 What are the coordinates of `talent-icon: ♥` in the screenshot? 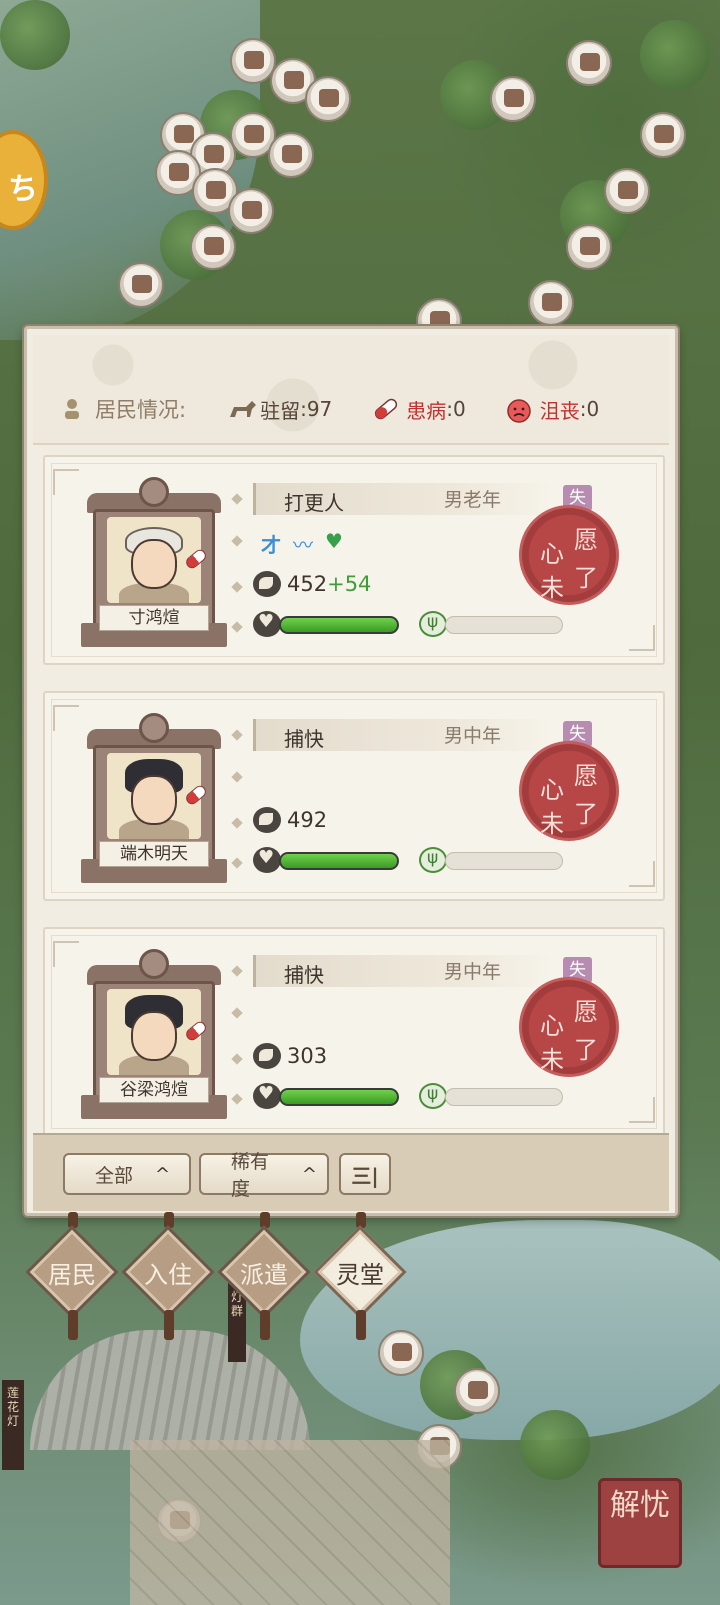 It's located at (334, 543).